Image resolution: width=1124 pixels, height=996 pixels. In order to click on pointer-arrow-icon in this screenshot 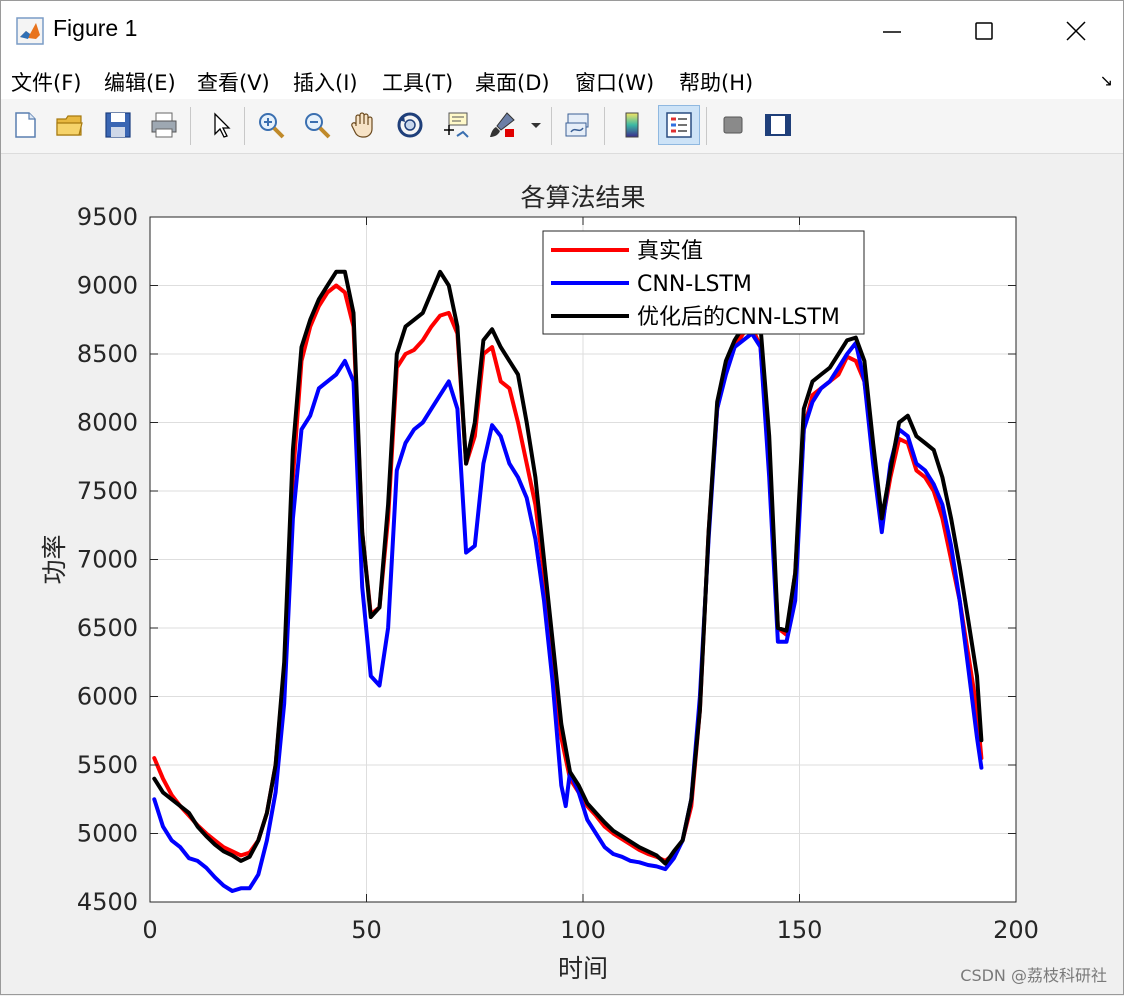, I will do `click(222, 125)`.